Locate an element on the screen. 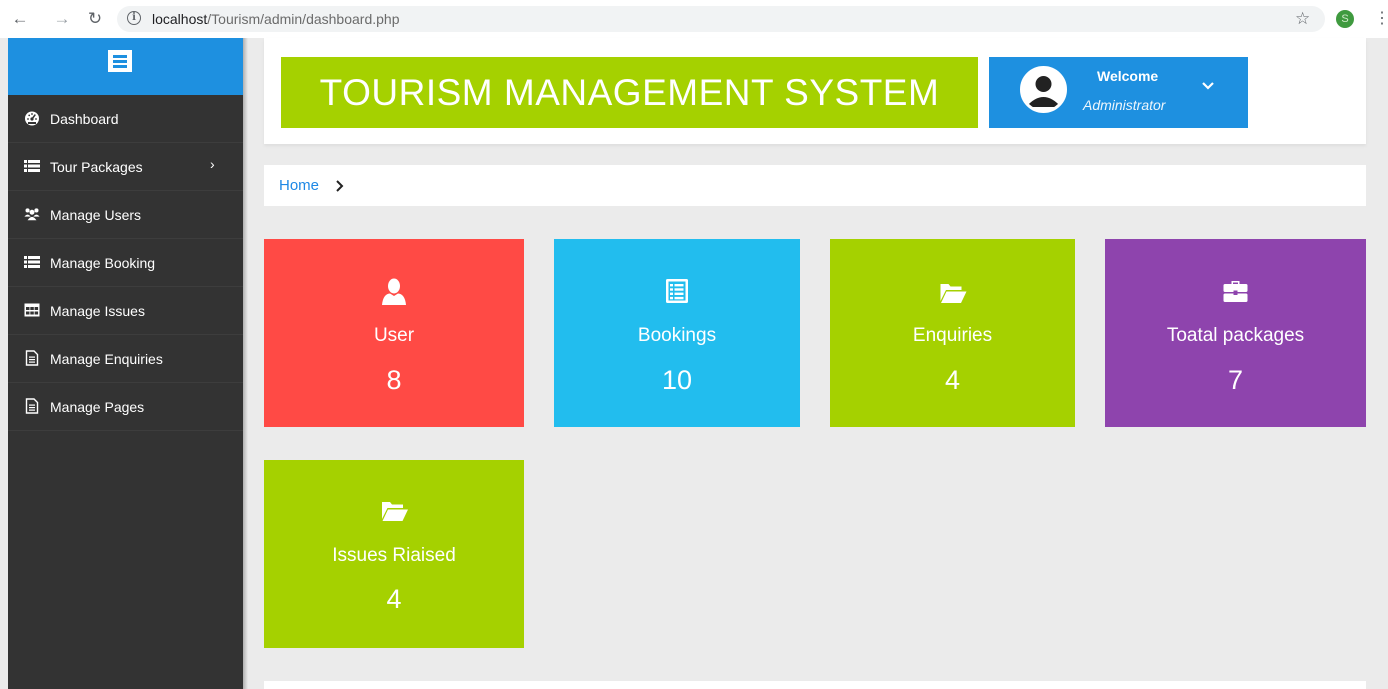 Image resolution: width=1388 pixels, height=689 pixels. back-icon: ← is located at coordinates (20, 19).